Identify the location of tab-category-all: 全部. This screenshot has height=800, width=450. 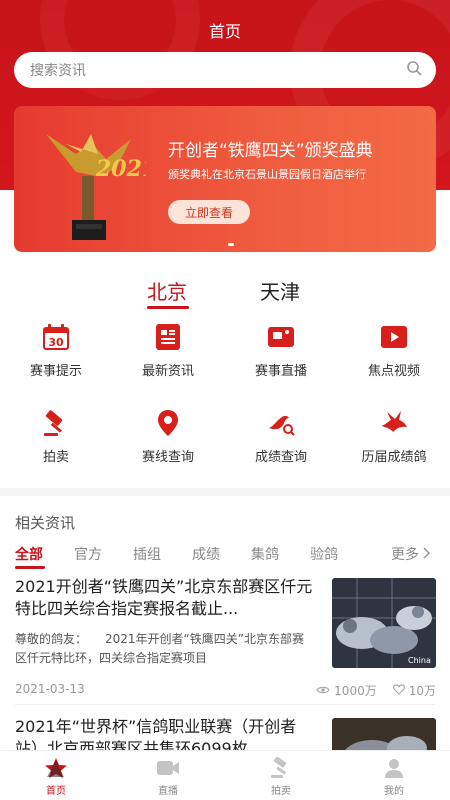
(29, 554).